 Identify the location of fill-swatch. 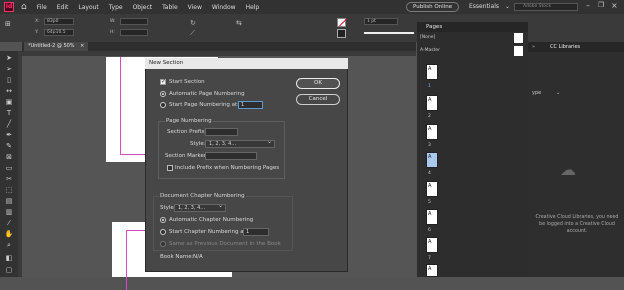
(342, 22).